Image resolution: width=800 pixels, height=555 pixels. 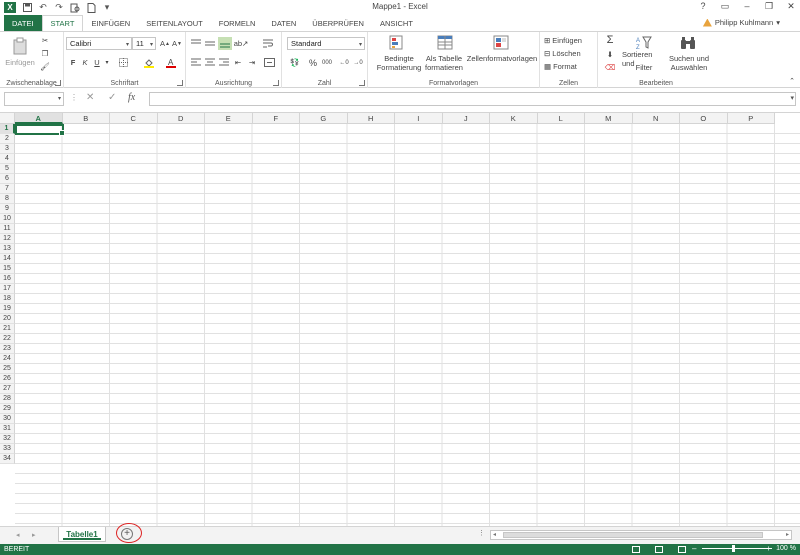 I want to click on borders-icon, so click(x=123, y=62).